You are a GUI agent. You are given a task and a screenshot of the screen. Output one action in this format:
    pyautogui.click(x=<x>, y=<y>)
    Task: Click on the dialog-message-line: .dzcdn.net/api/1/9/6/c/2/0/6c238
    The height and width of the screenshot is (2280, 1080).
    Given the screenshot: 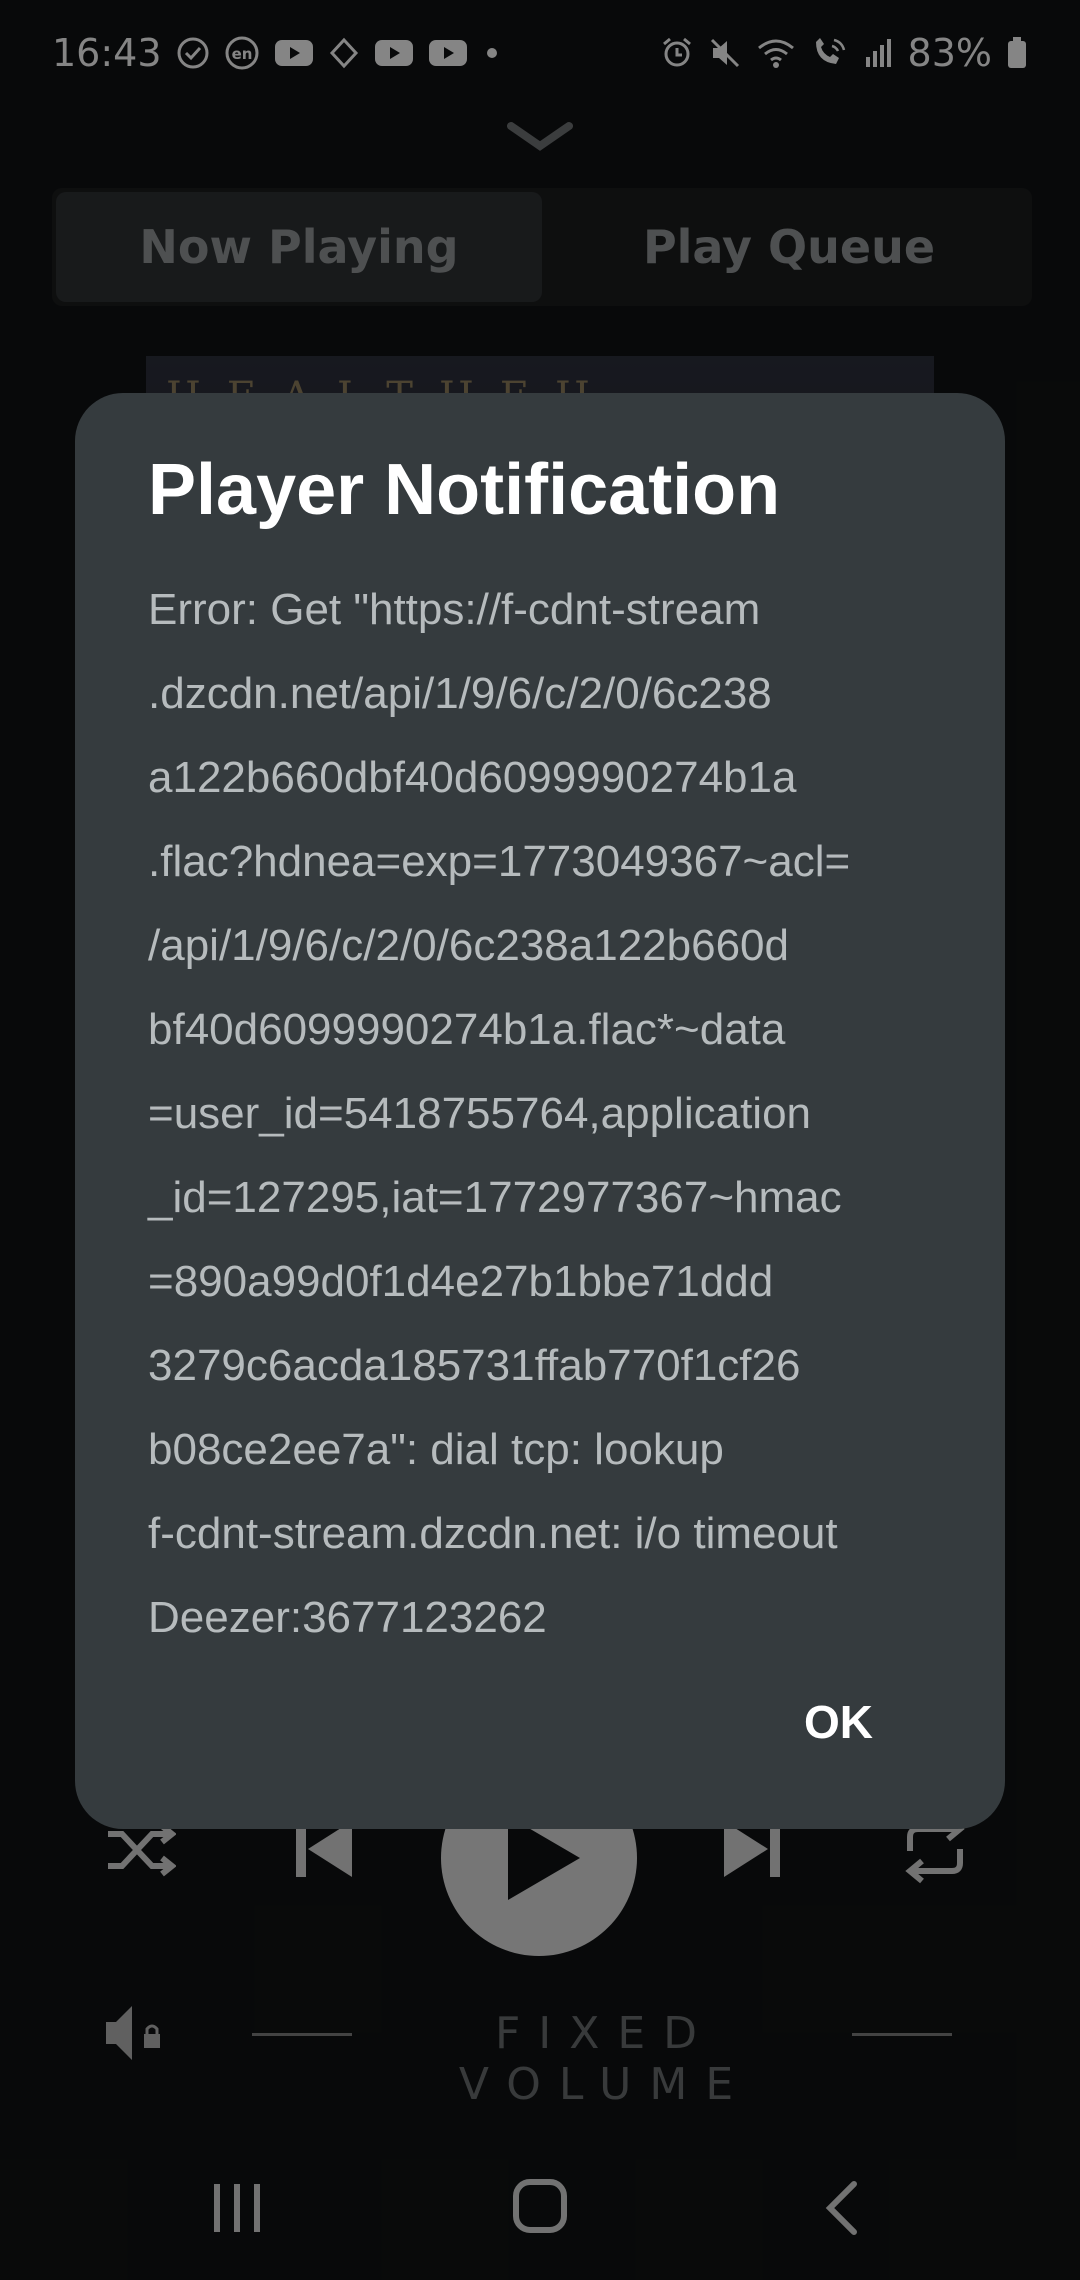 What is the action you would take?
    pyautogui.click(x=460, y=694)
    